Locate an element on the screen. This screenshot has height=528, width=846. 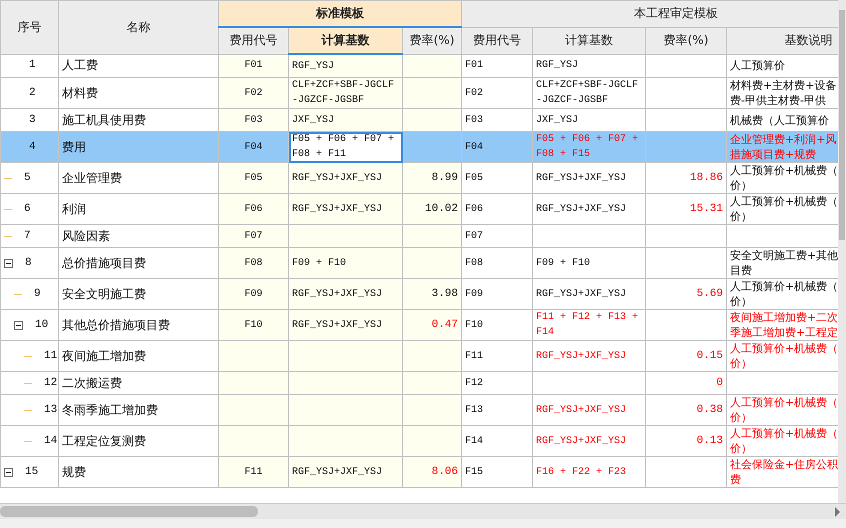
table-row: 12 二次搬运费 F12 0 is located at coordinates (419, 383).